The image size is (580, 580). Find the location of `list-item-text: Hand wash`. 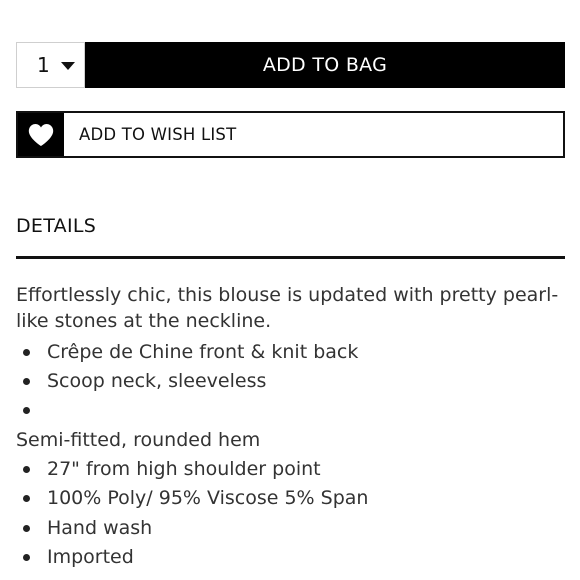

list-item-text: Hand wash is located at coordinates (100, 528).